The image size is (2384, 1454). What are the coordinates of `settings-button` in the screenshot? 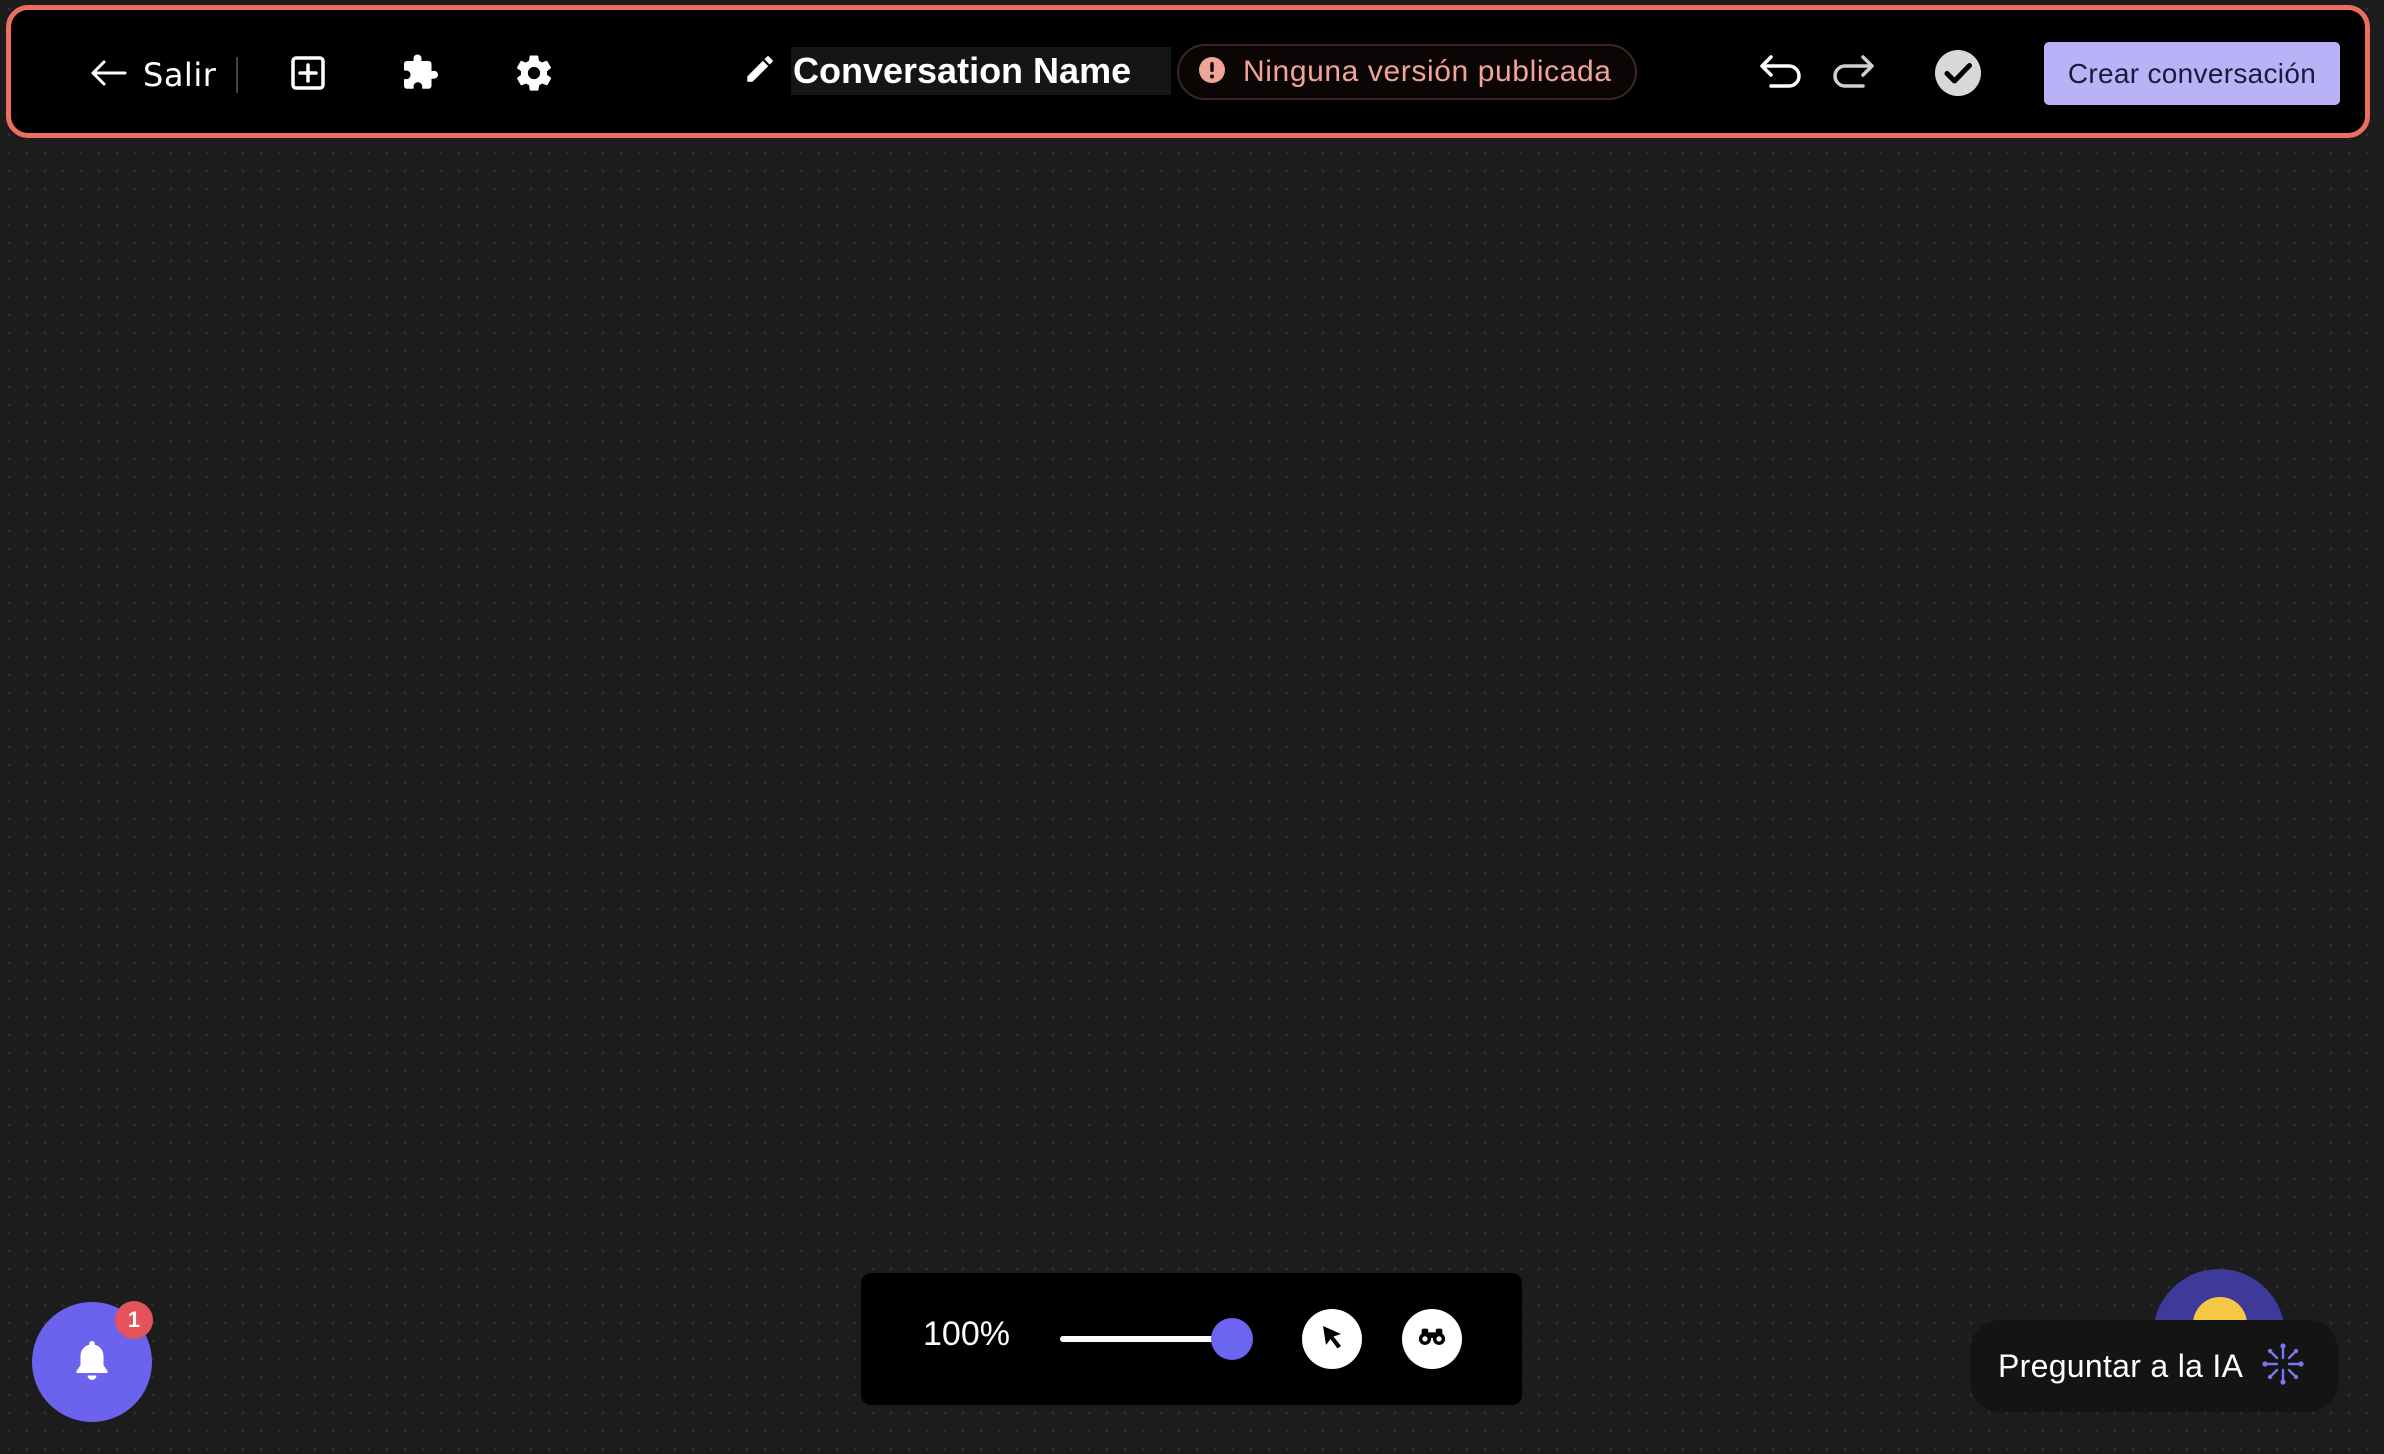 It's located at (534, 75).